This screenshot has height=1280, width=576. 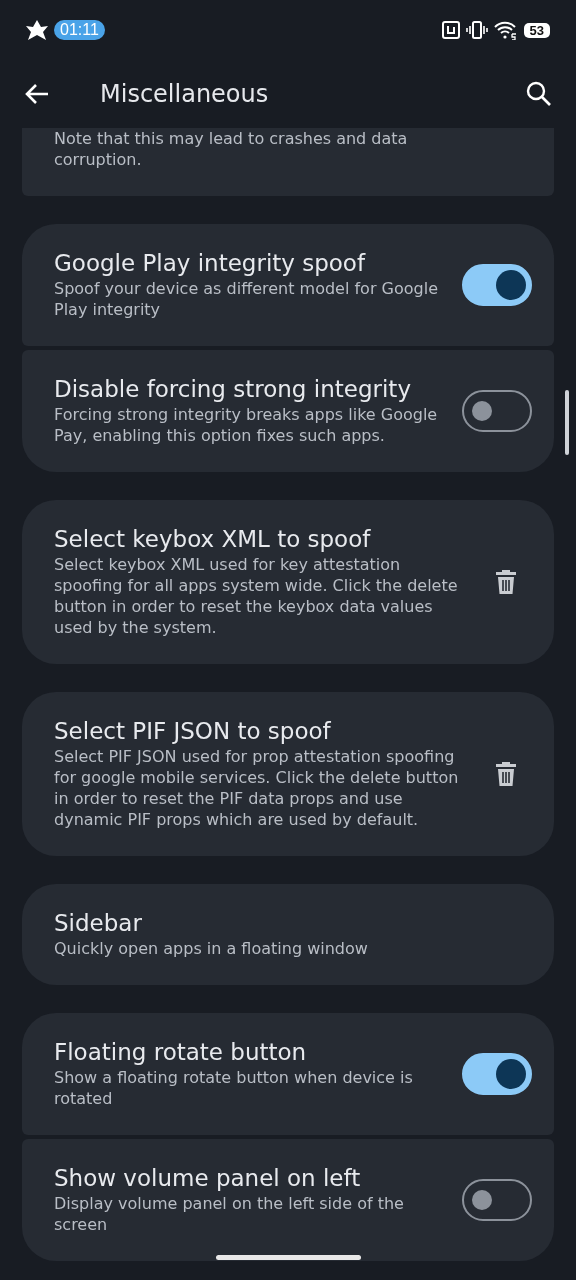 I want to click on setting-description: Select PIF JSON used for prop attestation spoofing for google mobile services. Click the delete button in order to reset the PIF data props and use dynamic PIF props which are used by default., so click(x=257, y=788).